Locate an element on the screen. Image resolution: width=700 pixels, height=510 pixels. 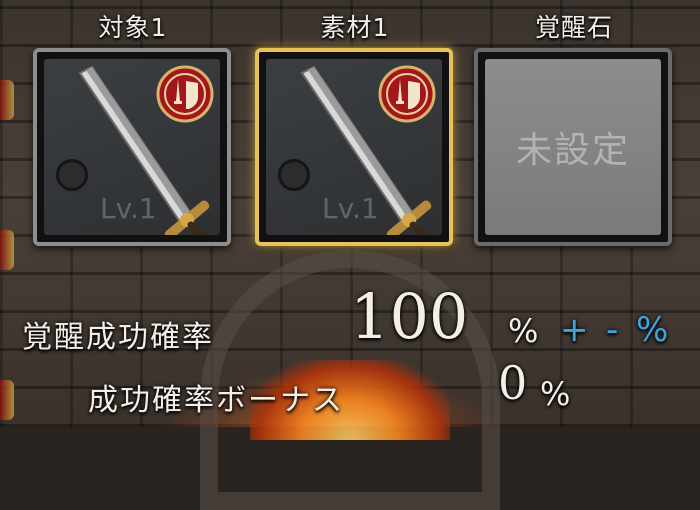
awaken-stone-slot: 未設定 is located at coordinates (573, 147).